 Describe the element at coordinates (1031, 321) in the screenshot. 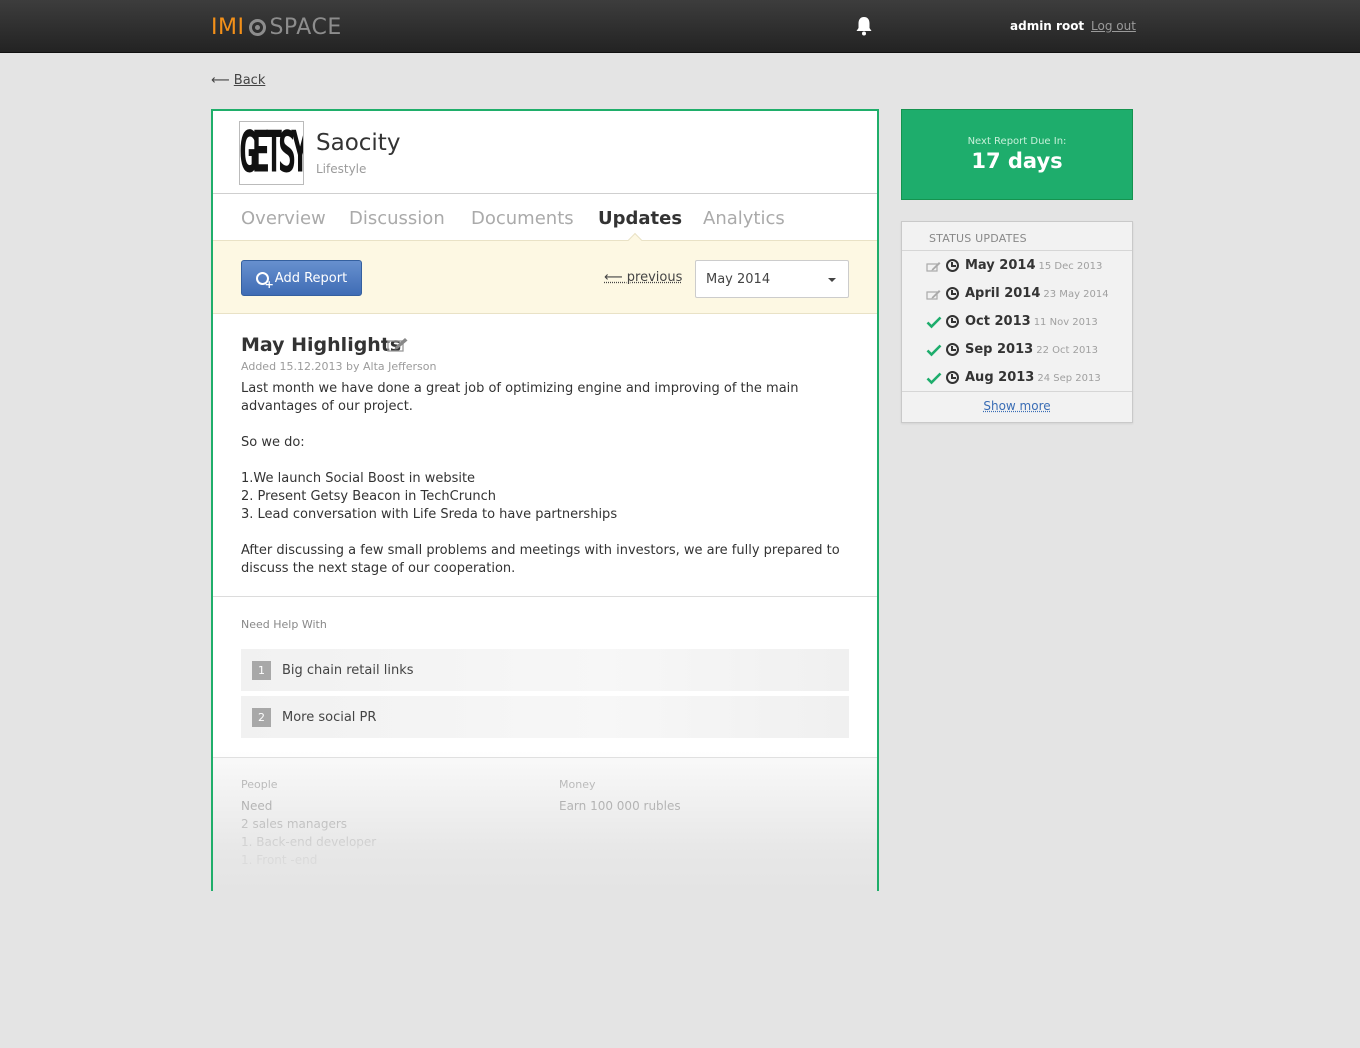

I see `status-item-label-wrap: Oct 2013 11 Nov 2013` at that location.